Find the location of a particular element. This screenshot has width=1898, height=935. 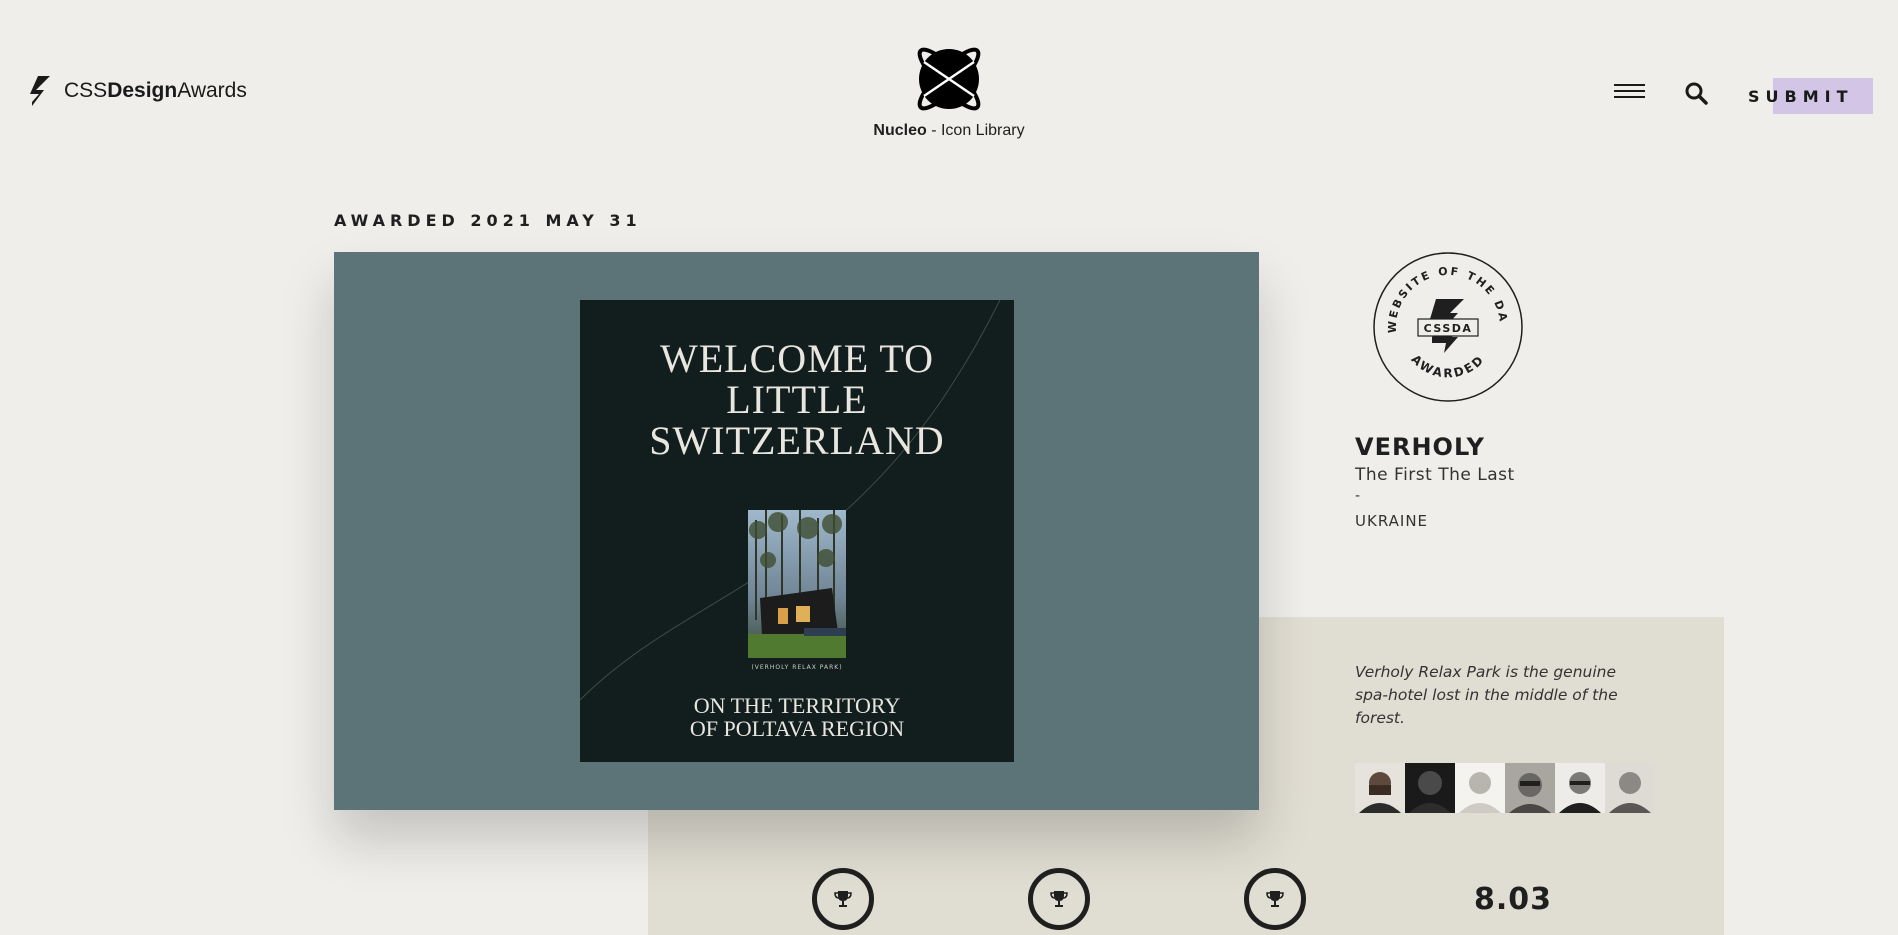

search-icon is located at coordinates (1696, 93).